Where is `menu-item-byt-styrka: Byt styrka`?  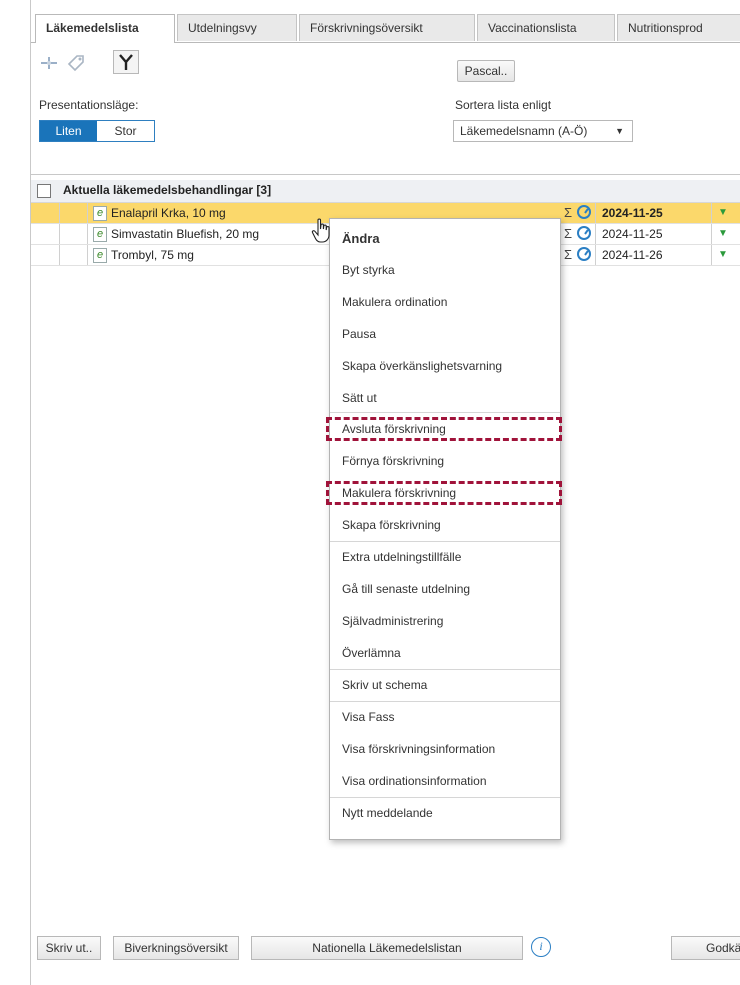
menu-item-byt-styrka: Byt styrka is located at coordinates (368, 270).